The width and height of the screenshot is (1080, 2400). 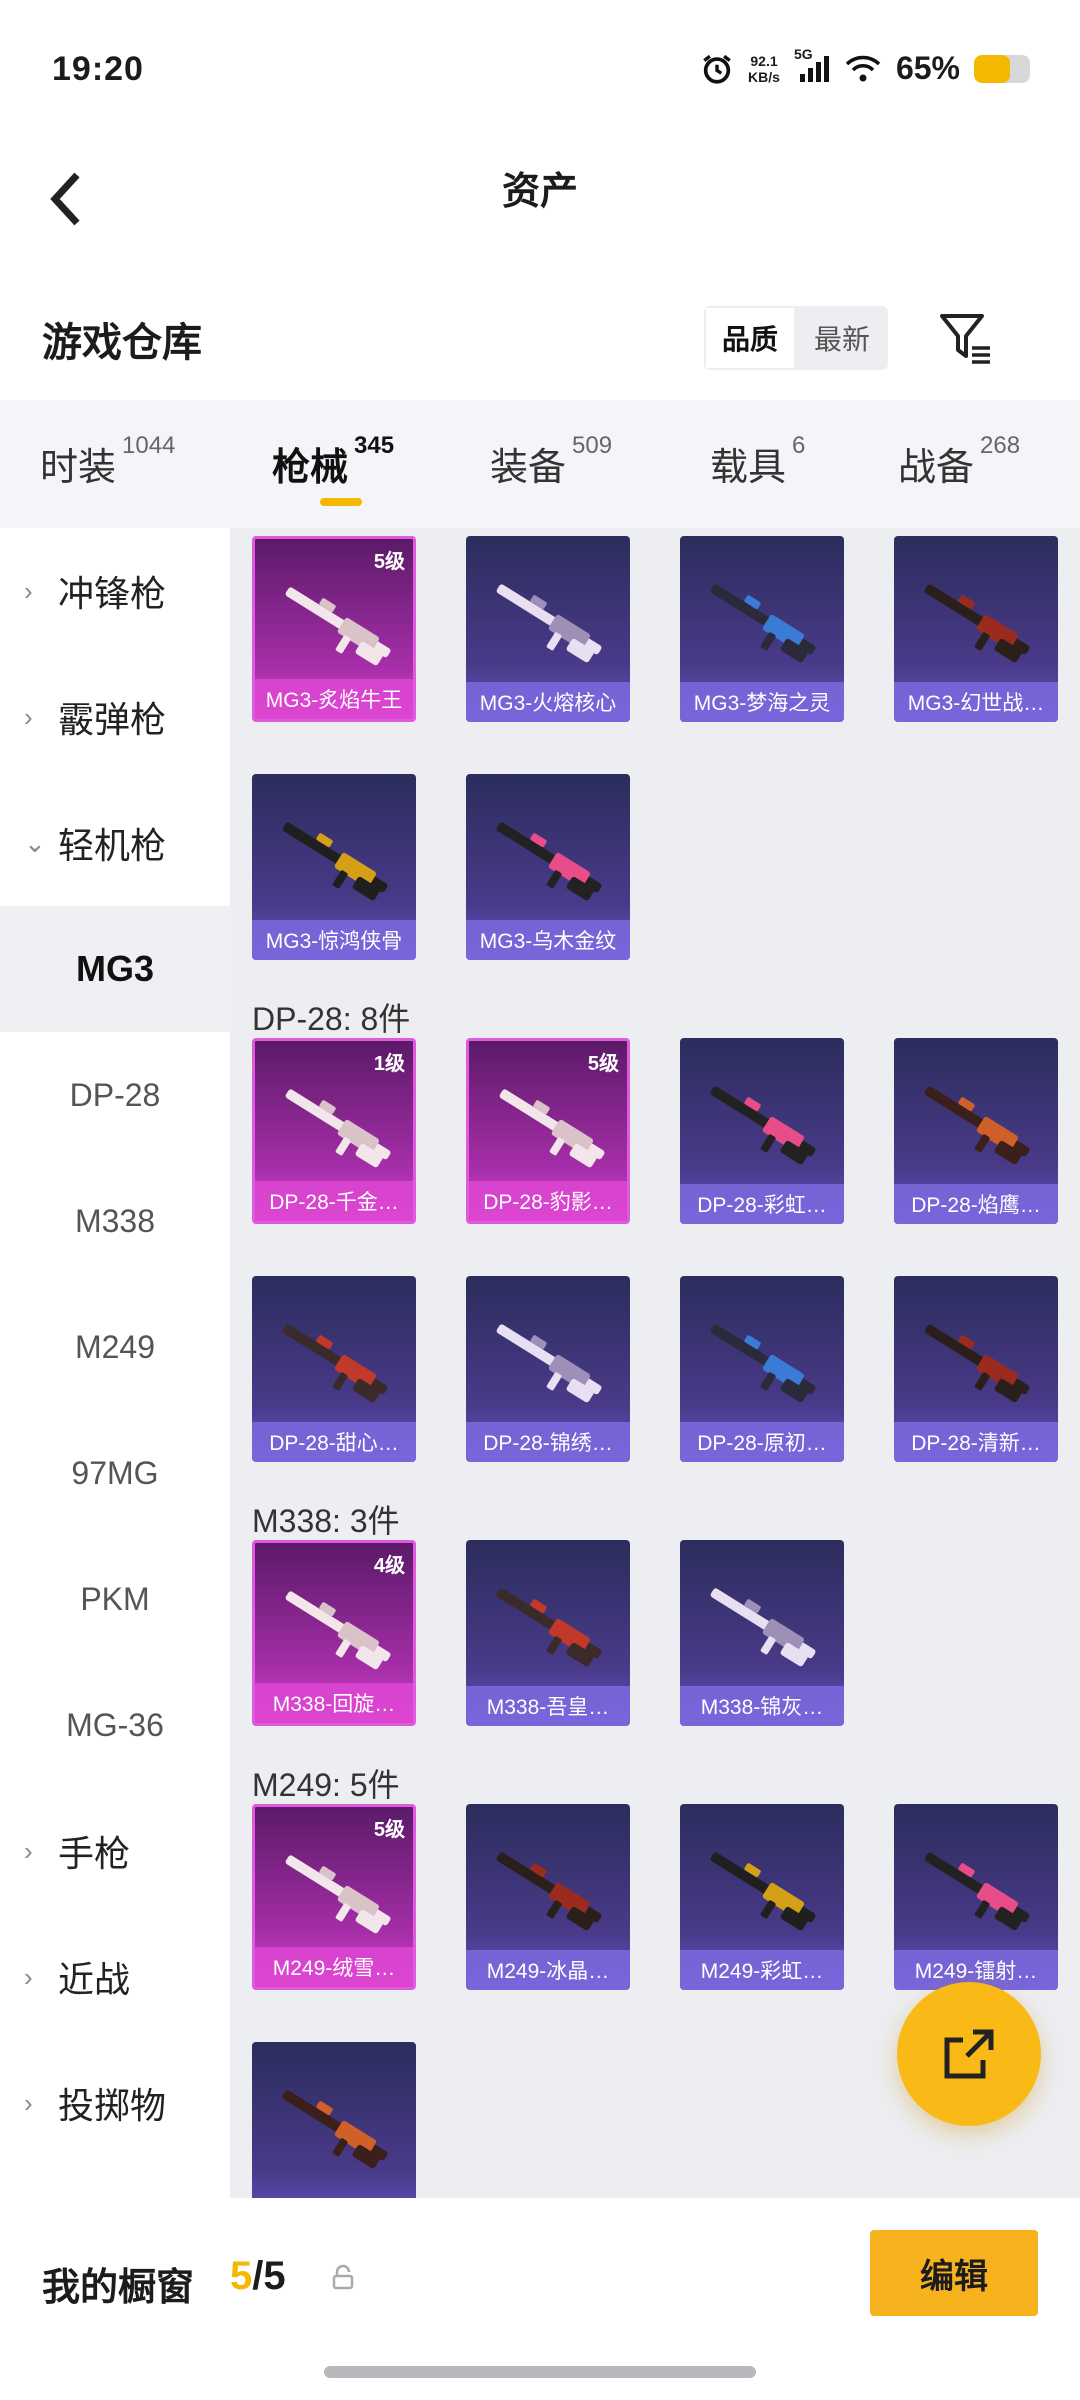 I want to click on alarm-icon, so click(x=717, y=69).